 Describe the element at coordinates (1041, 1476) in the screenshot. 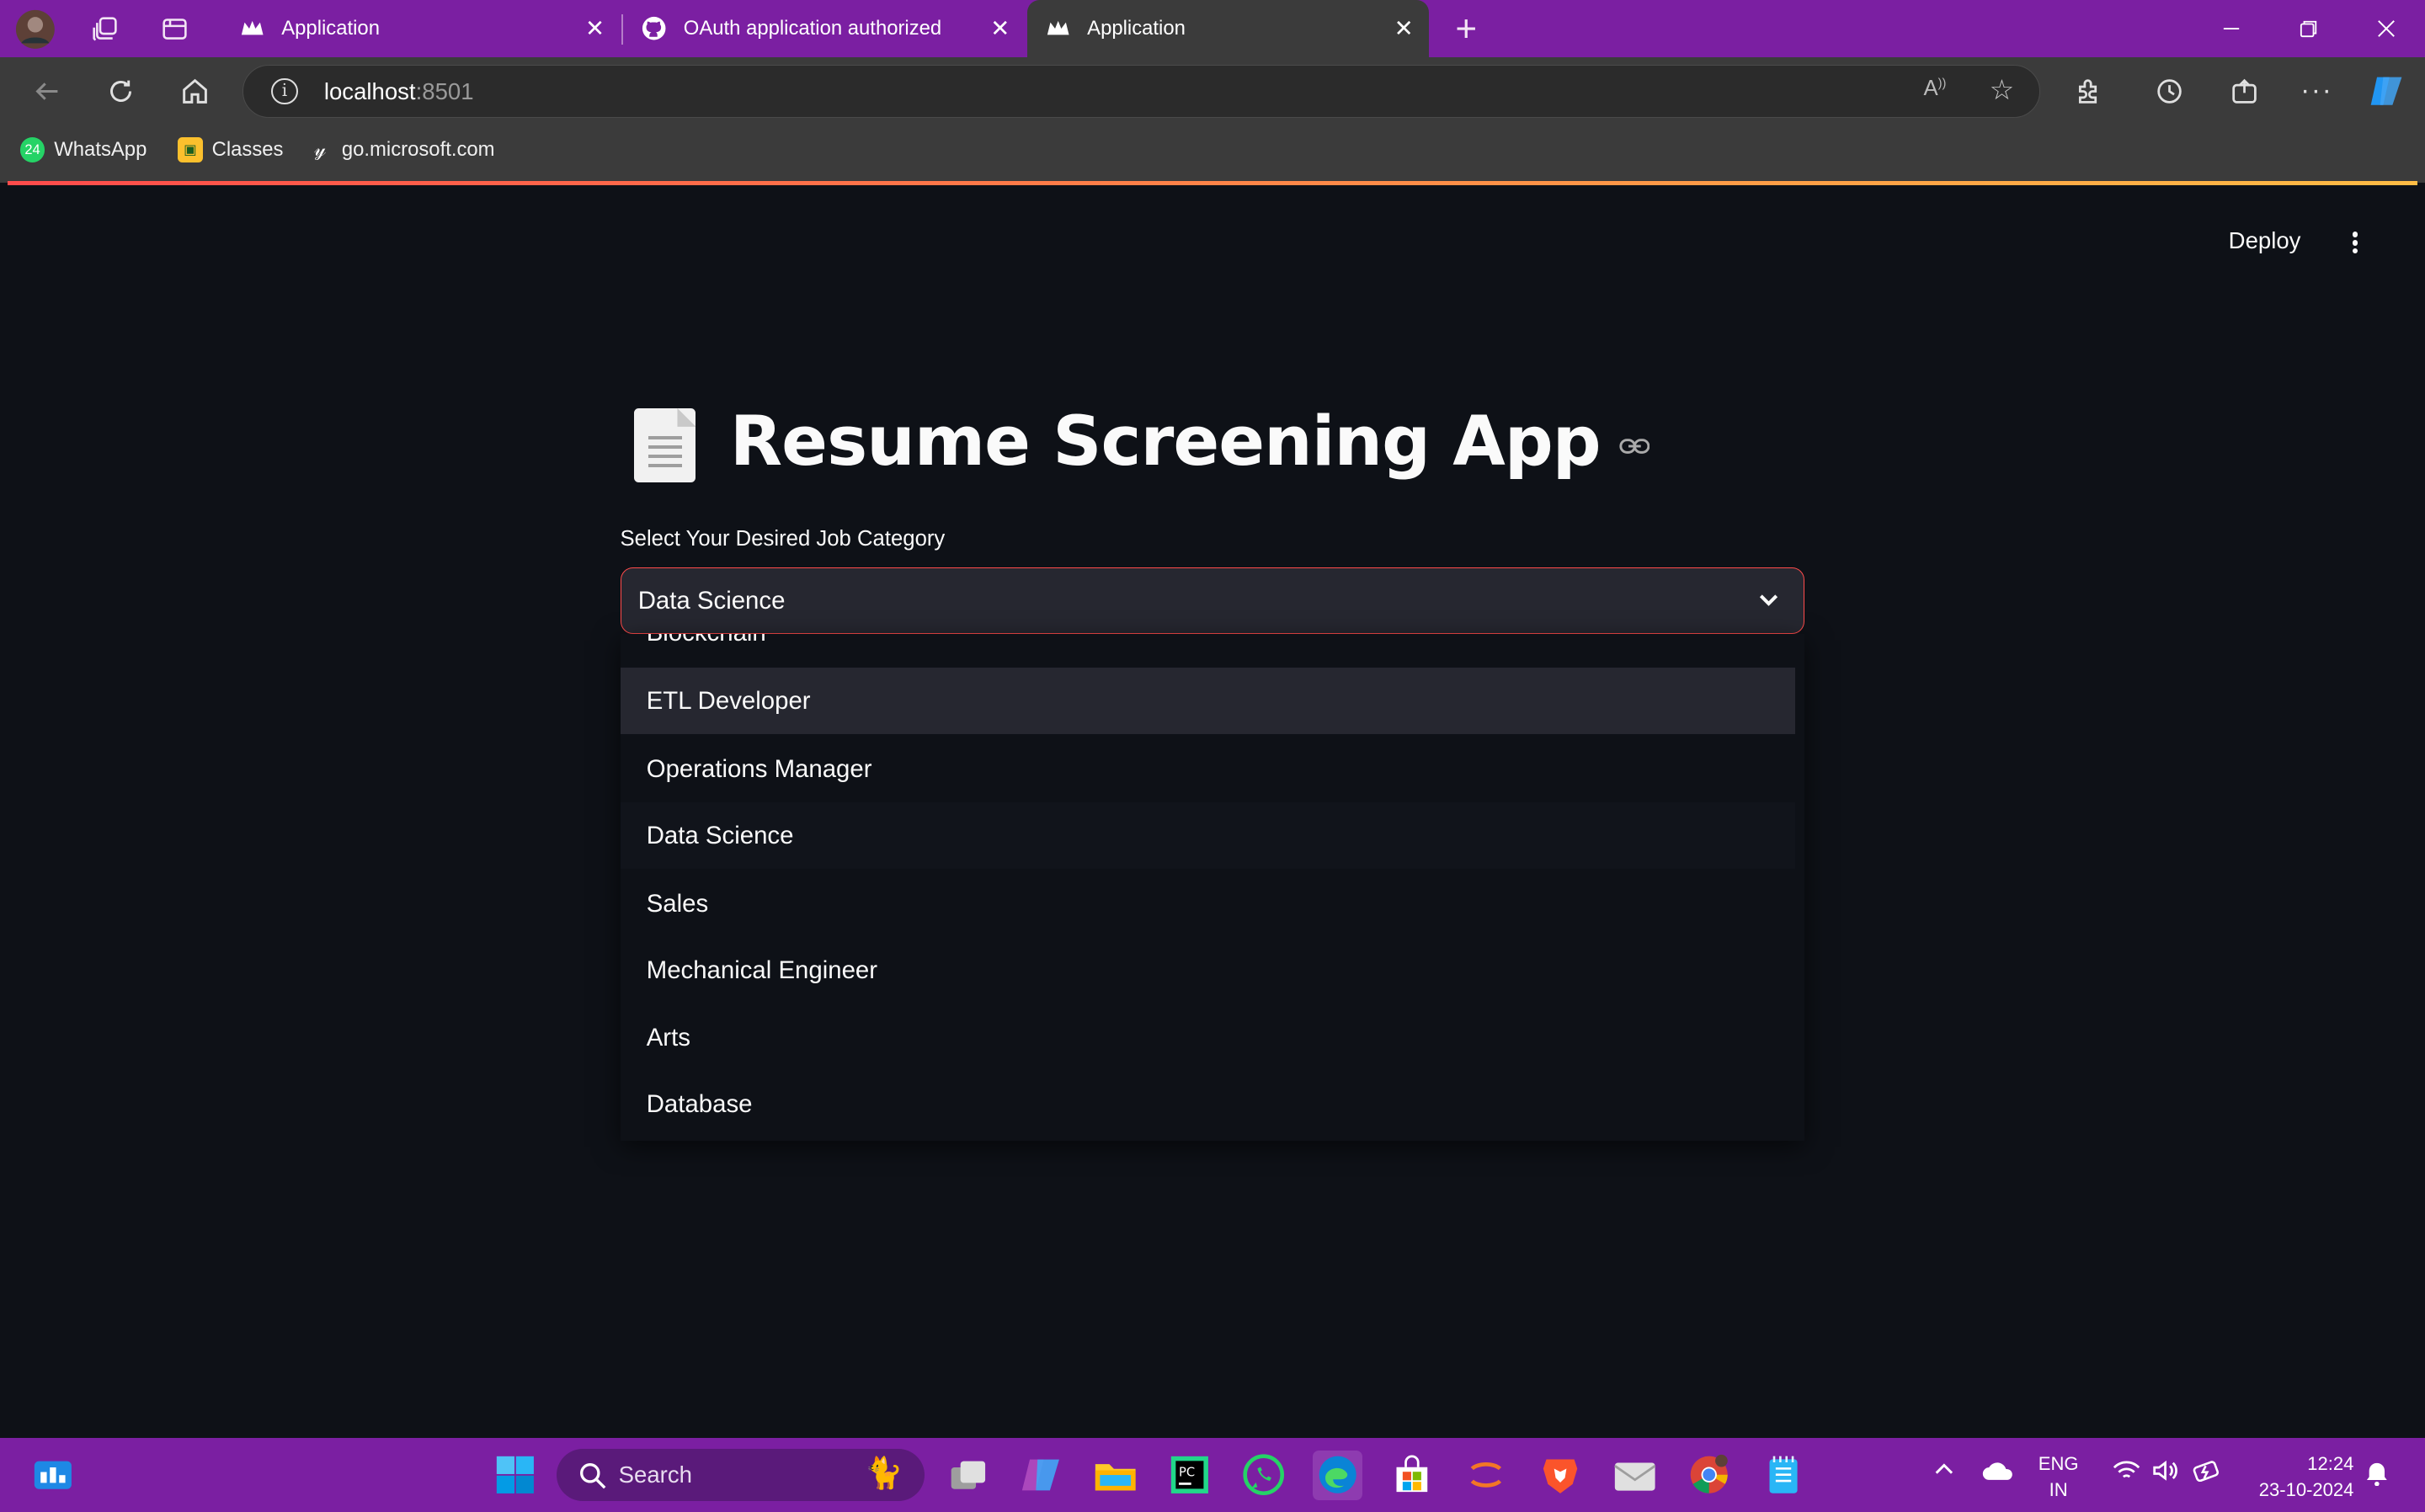

I see `copilot-app-icon` at that location.